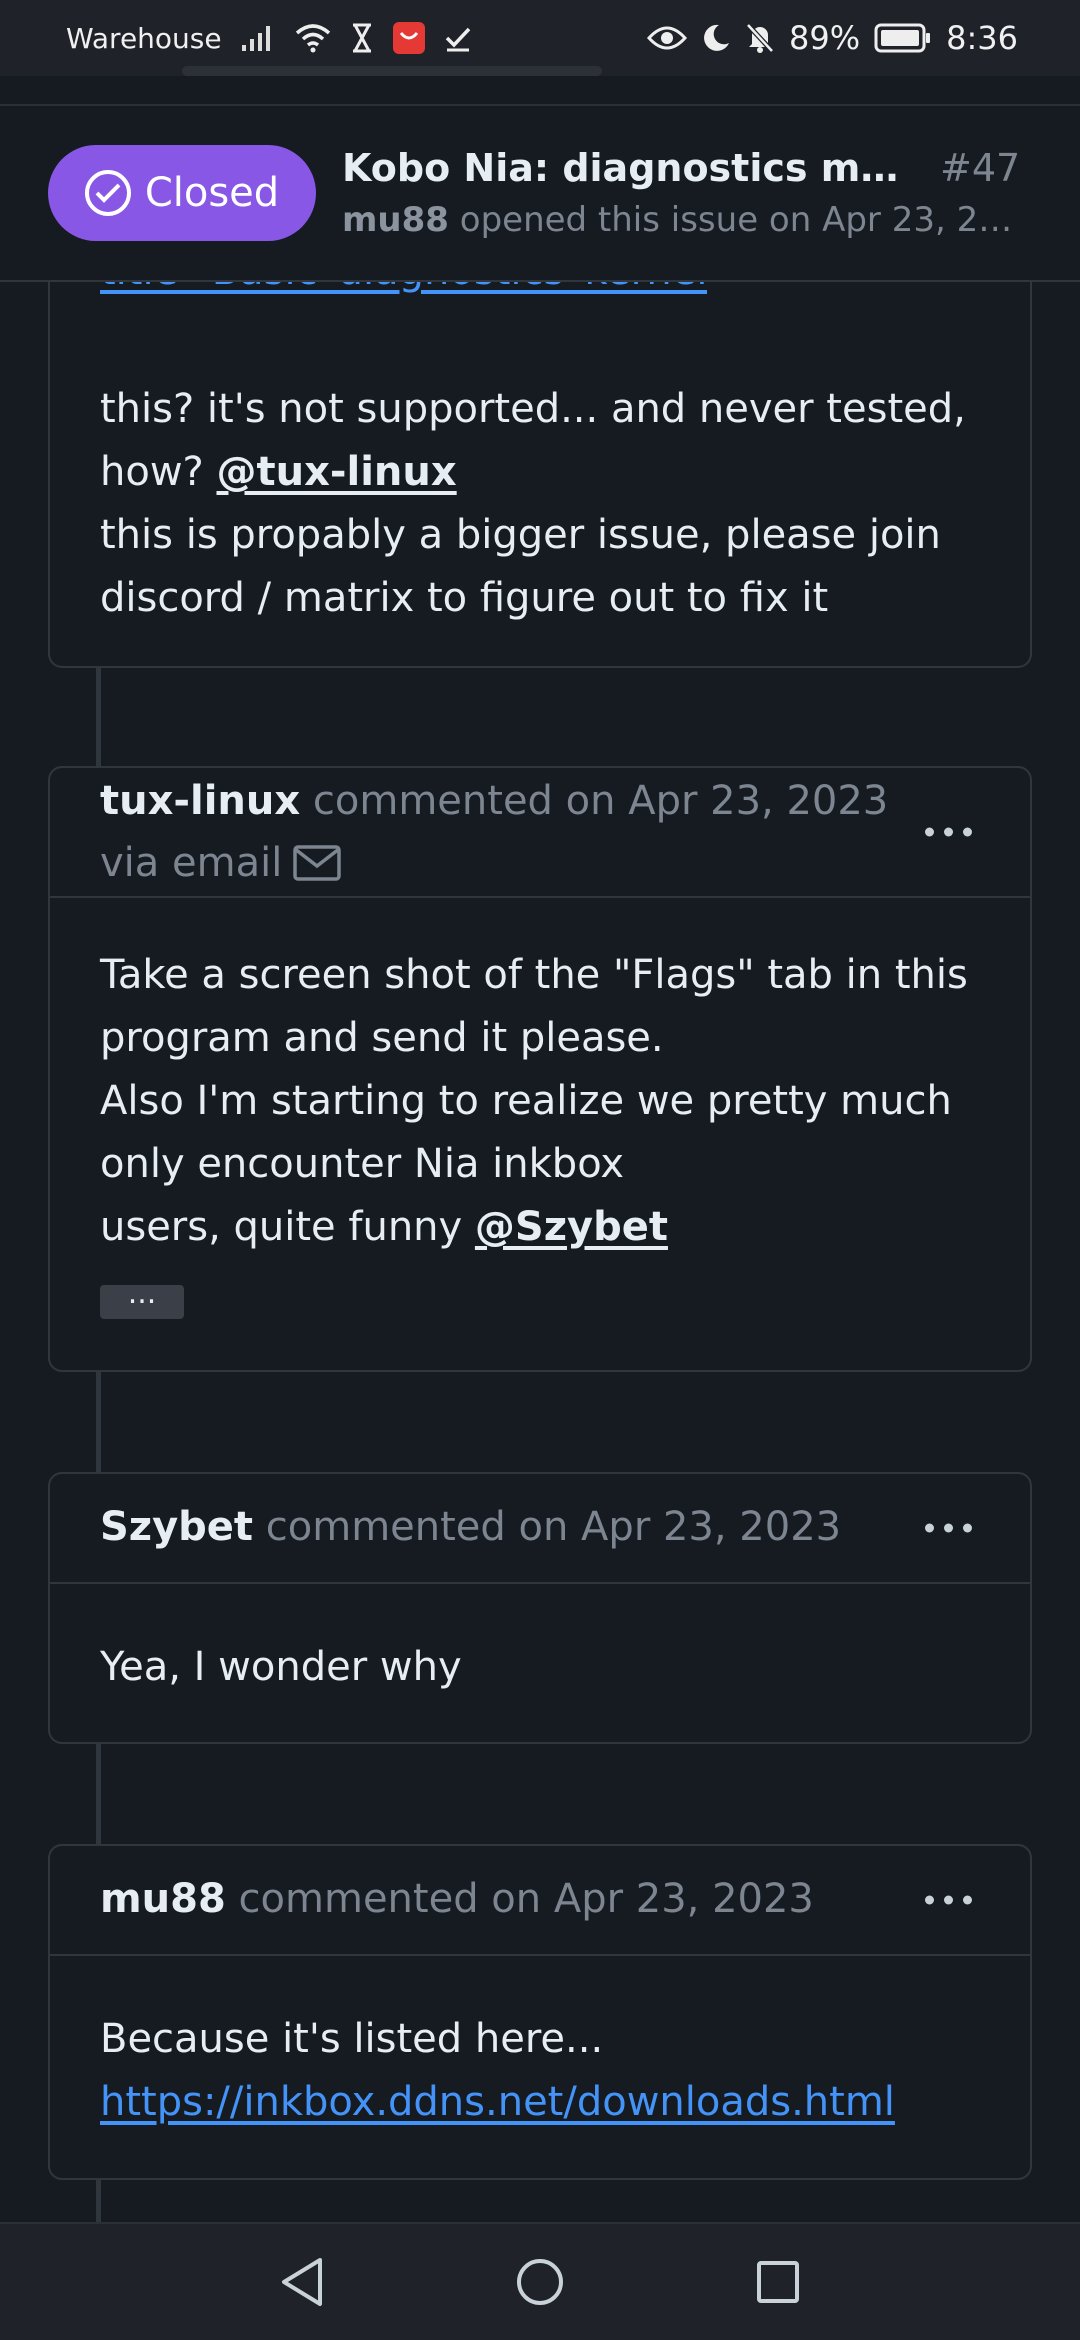 The image size is (1080, 2340). I want to click on back-icon, so click(302, 2282).